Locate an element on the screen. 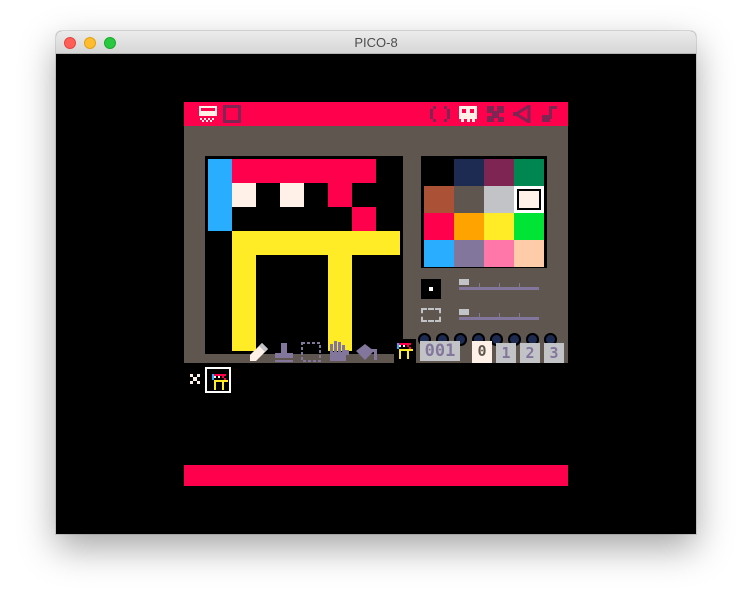 This screenshot has width=752, height=614. sprite-sheet is located at coordinates (376, 380).